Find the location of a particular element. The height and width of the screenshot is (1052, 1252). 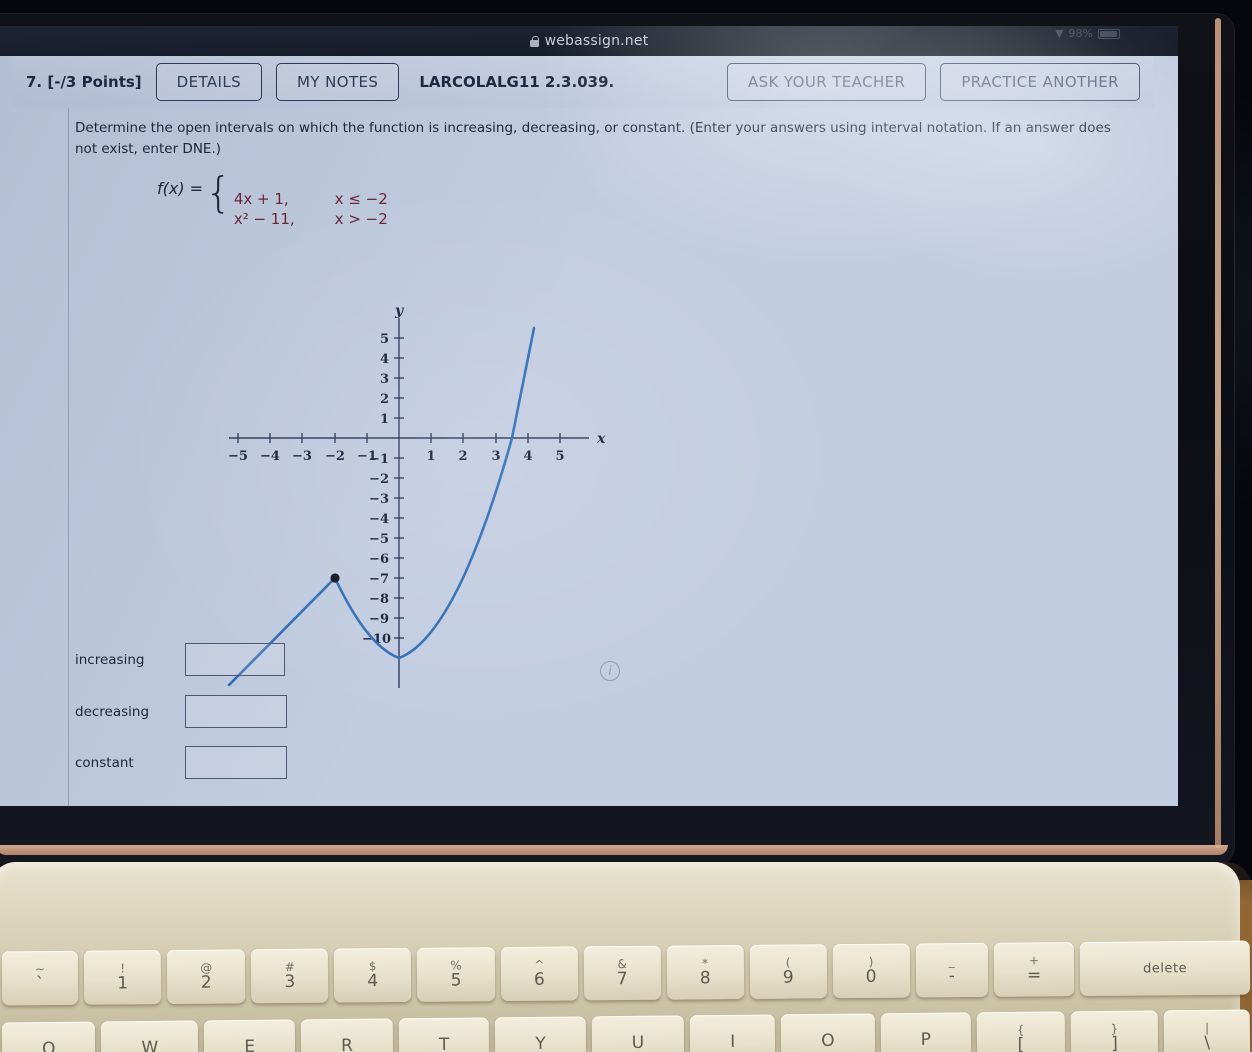

status-indicators: ▼ 98% is located at coordinates (1087, 33).